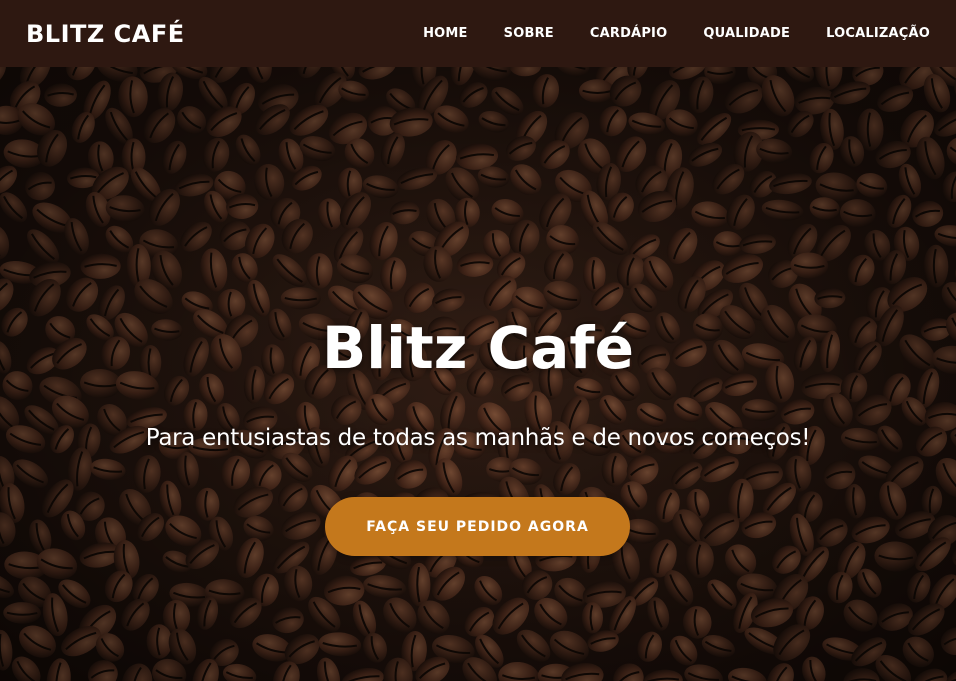 This screenshot has width=956, height=681. Describe the element at coordinates (478, 348) in the screenshot. I see `hero-title: Blitz Café` at that location.